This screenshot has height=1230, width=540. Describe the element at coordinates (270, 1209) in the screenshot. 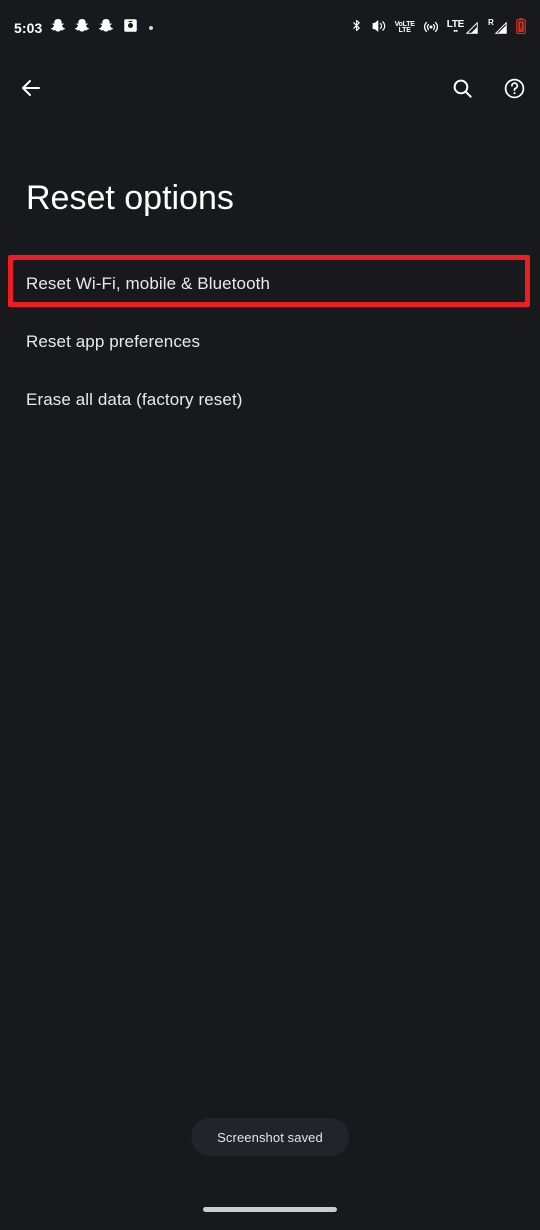

I see `home-gesture-pill` at that location.